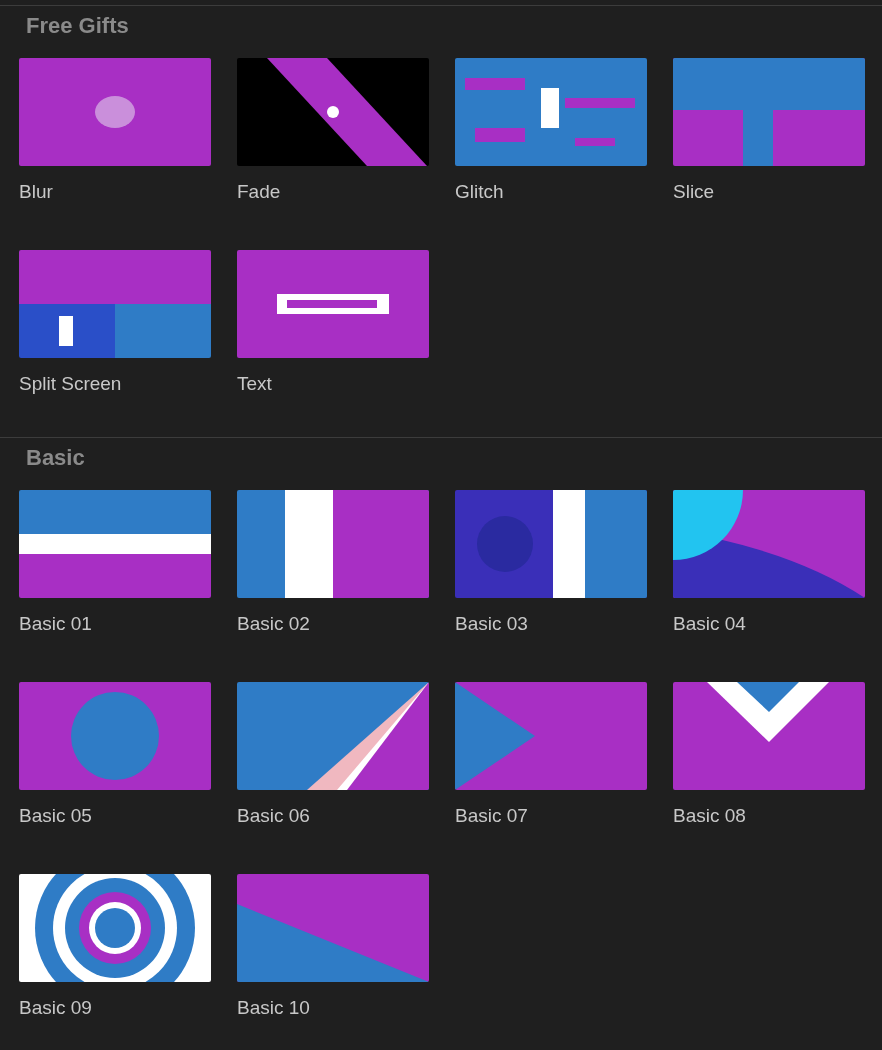  I want to click on transition-label: Blur, so click(36, 192).